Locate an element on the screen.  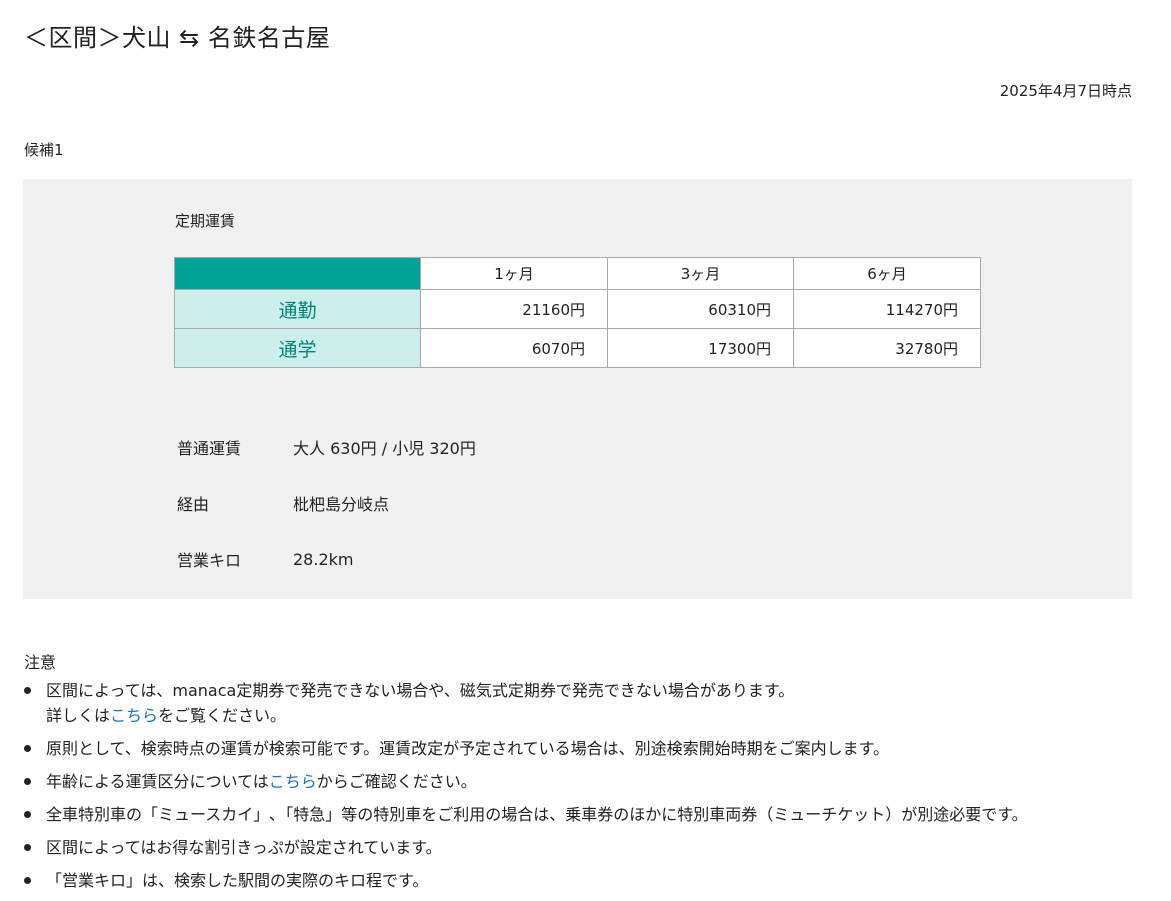
note-item: 「営業キロ」は、検索した駅間の実際のキロ程です。 is located at coordinates (526, 880).